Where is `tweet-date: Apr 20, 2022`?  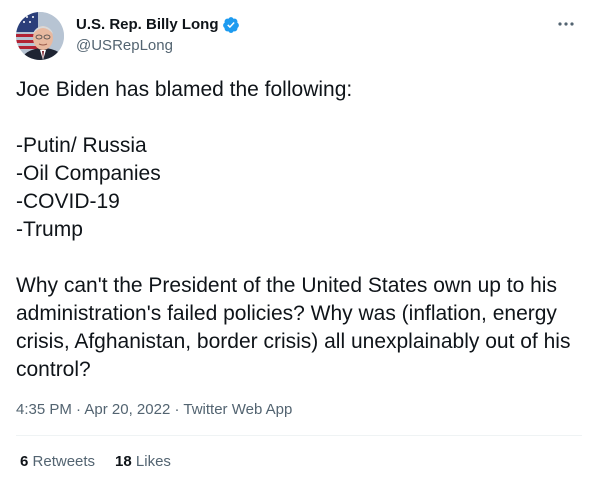
tweet-date: Apr 20, 2022 is located at coordinates (127, 409).